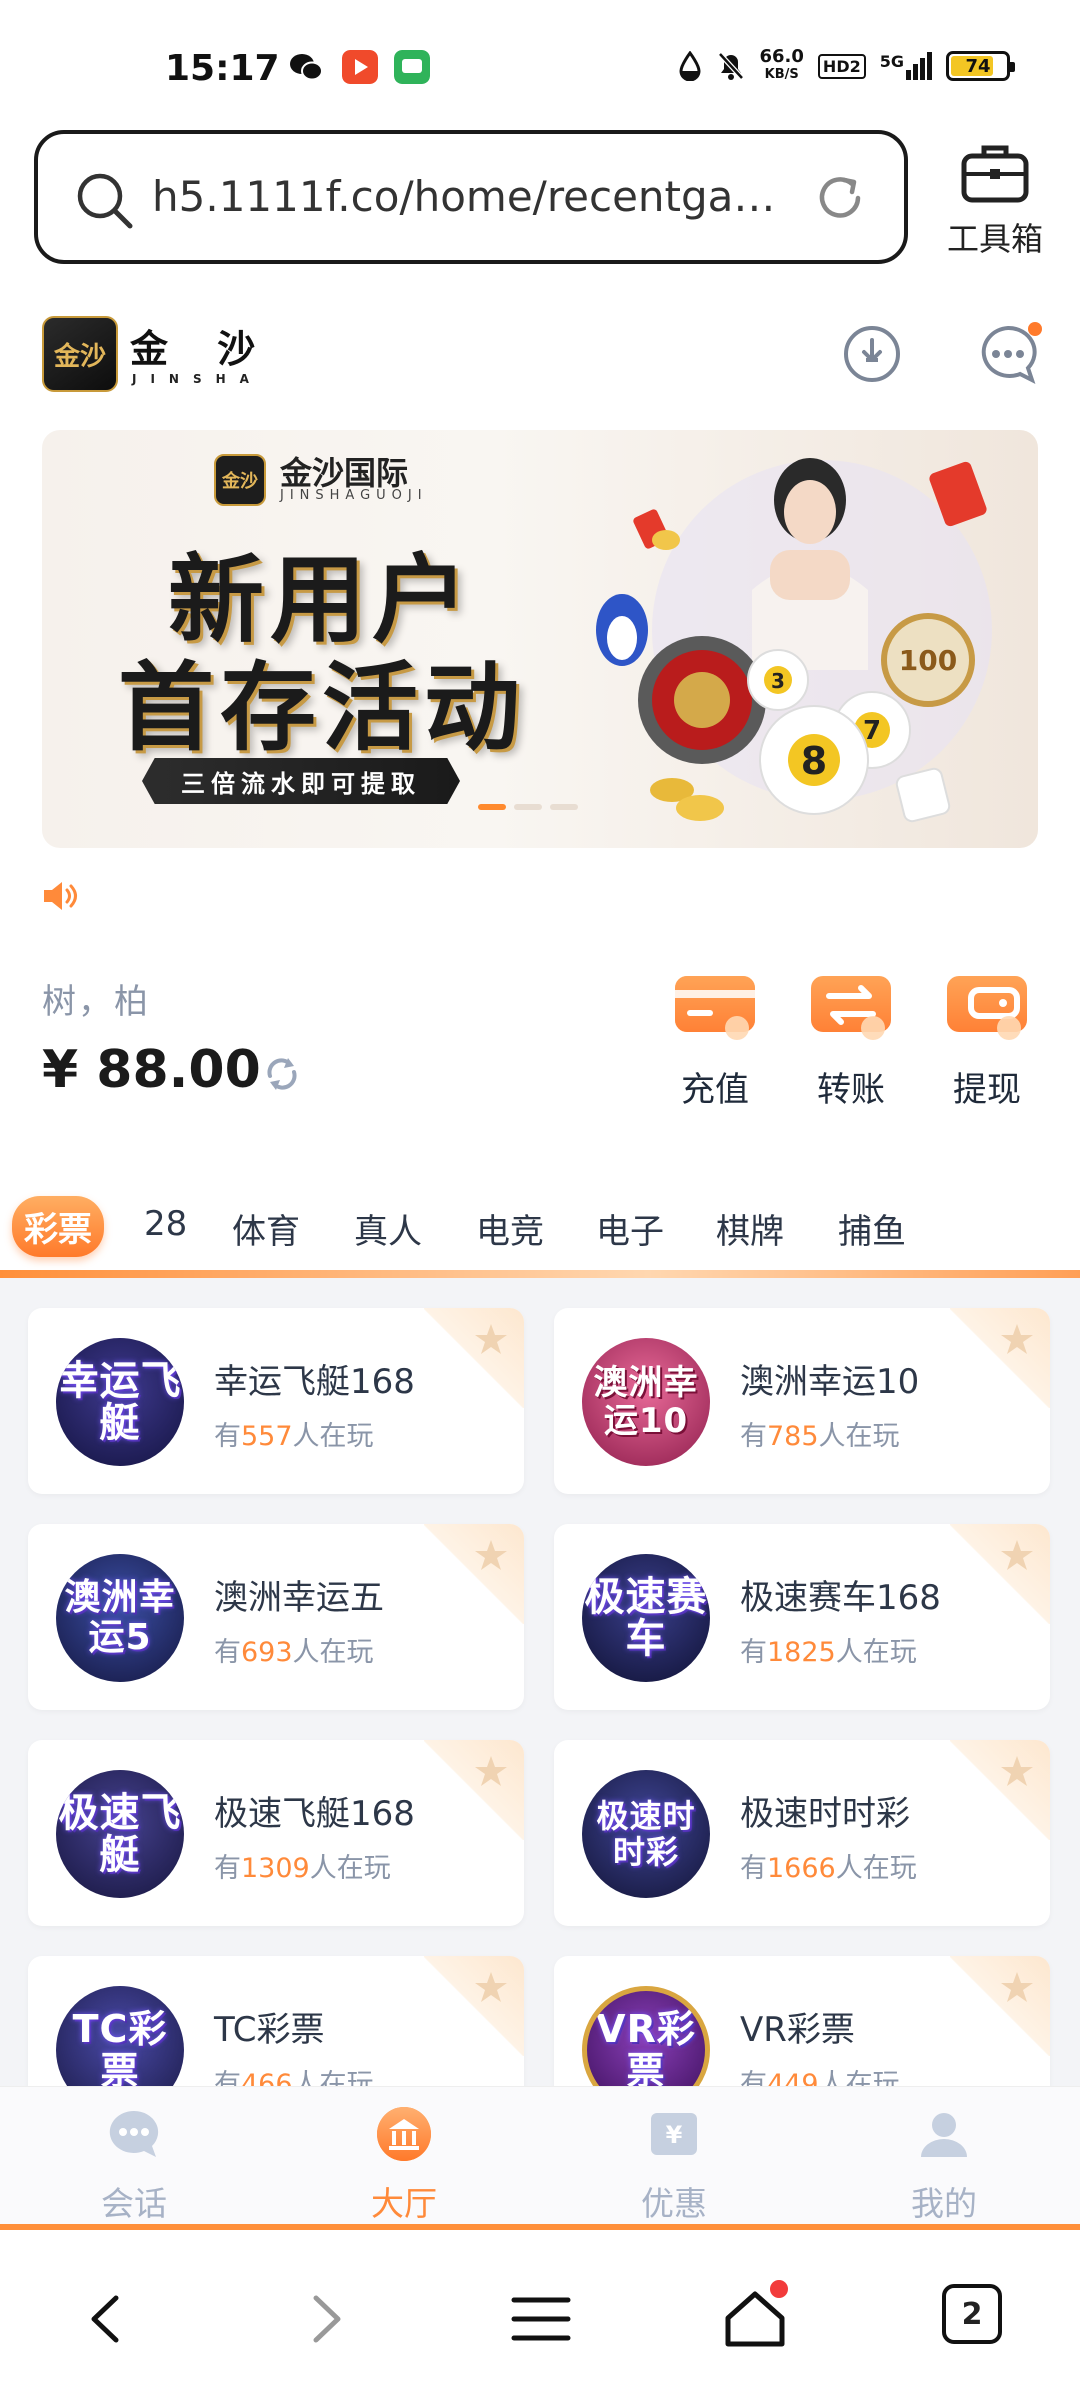 This screenshot has width=1080, height=2400. What do you see at coordinates (779, 2289) in the screenshot?
I see `home-notification-dot` at bounding box center [779, 2289].